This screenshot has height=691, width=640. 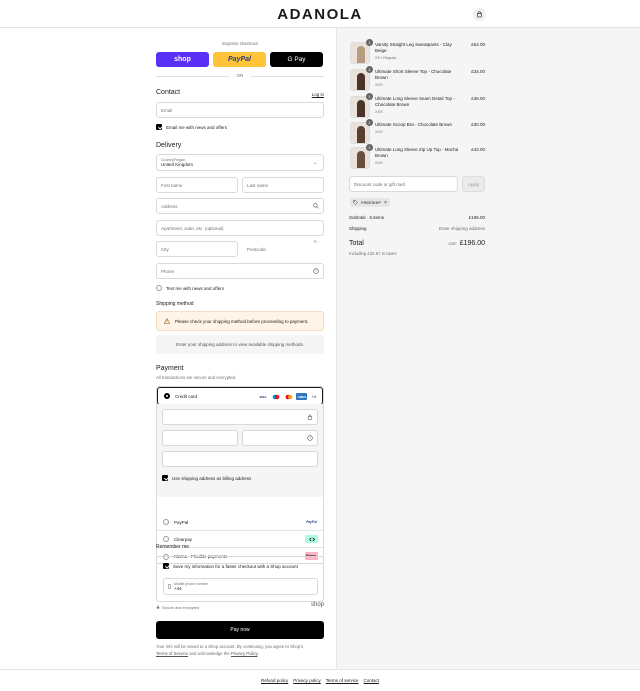 What do you see at coordinates (240, 162) in the screenshot?
I see `country-select: Country/Region United Kingdom ⌄` at bounding box center [240, 162].